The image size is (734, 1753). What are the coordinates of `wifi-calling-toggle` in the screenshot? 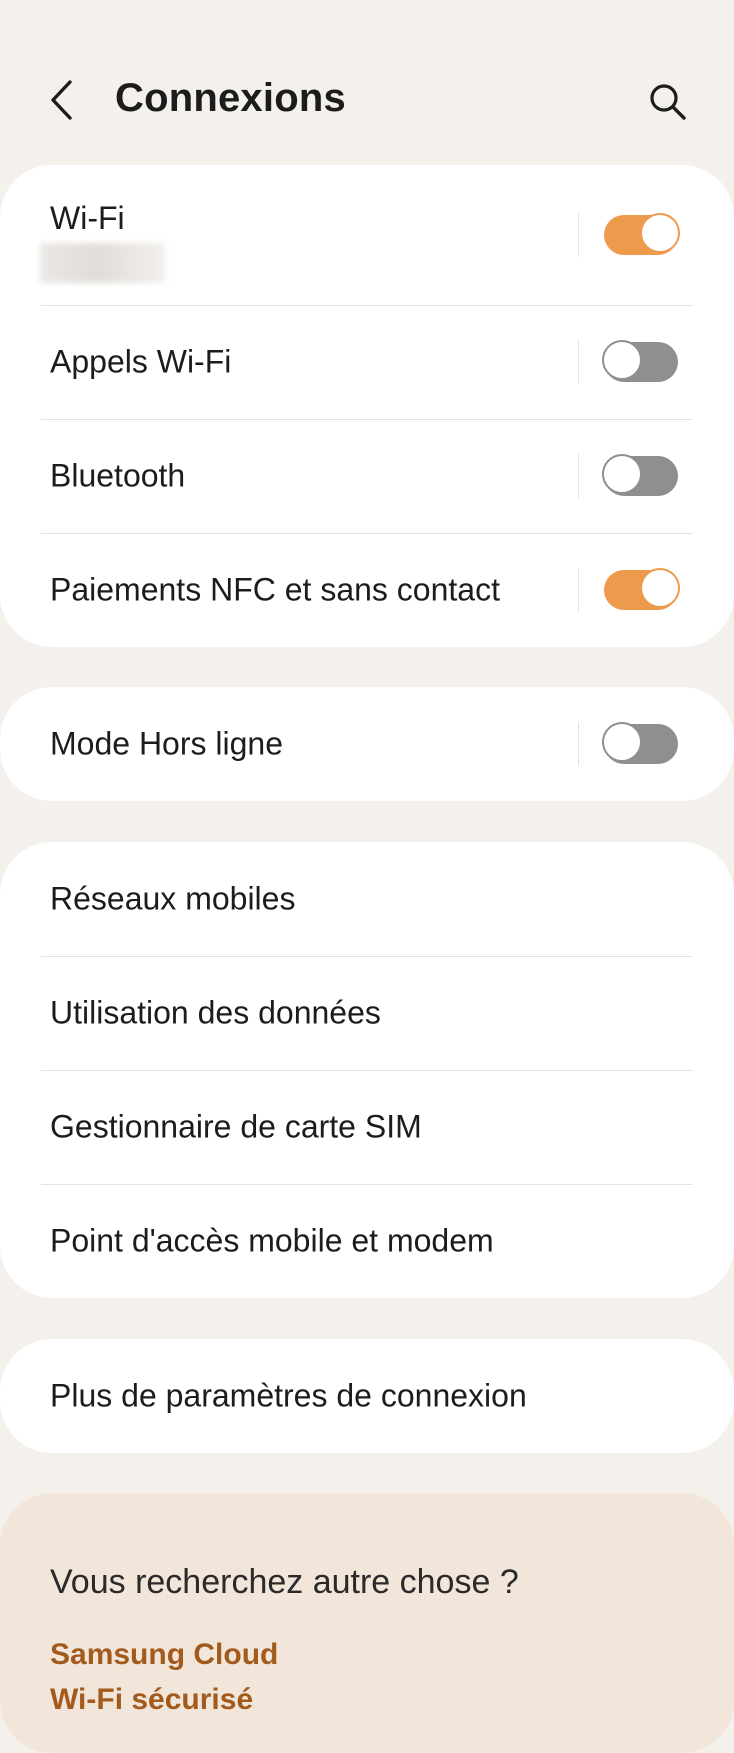 It's located at (640, 361).